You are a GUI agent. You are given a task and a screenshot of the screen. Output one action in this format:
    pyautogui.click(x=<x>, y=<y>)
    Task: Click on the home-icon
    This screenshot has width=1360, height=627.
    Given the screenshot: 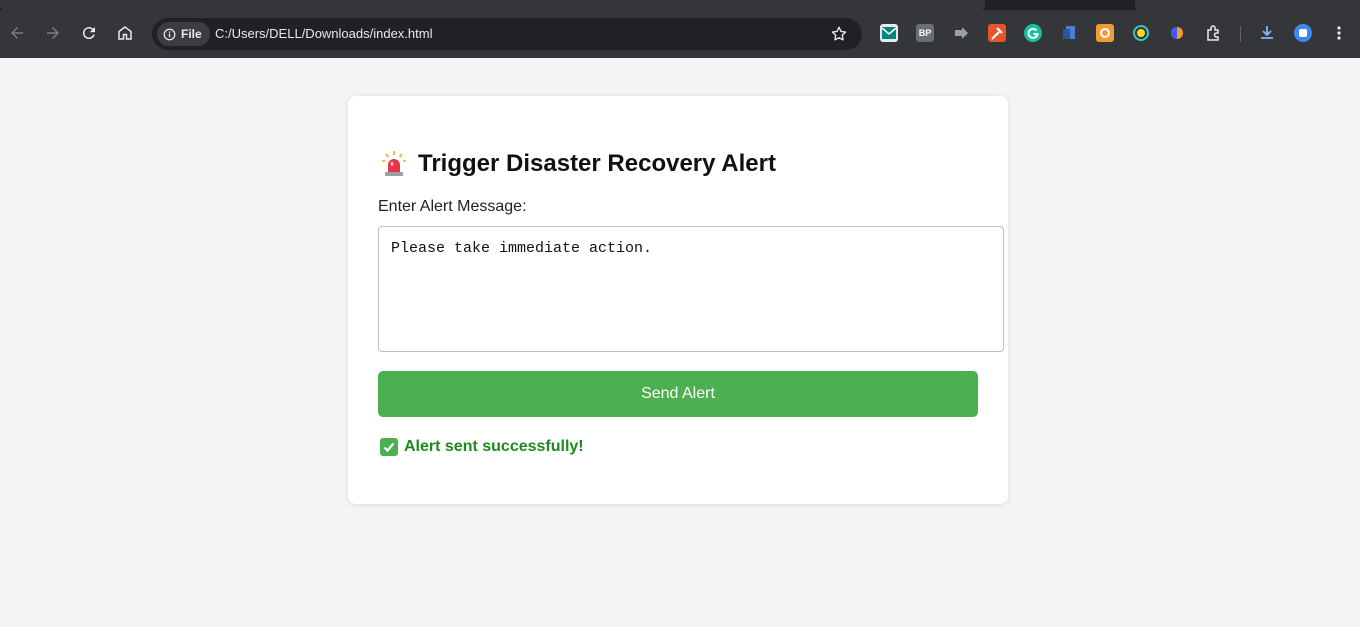 What is the action you would take?
    pyautogui.click(x=125, y=33)
    